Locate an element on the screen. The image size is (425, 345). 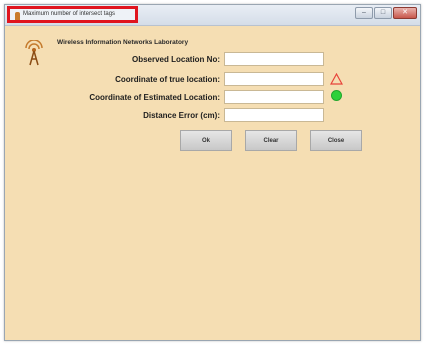
estimated-location-label: Coordinate of Estimated Location: is located at coordinates (154, 97).